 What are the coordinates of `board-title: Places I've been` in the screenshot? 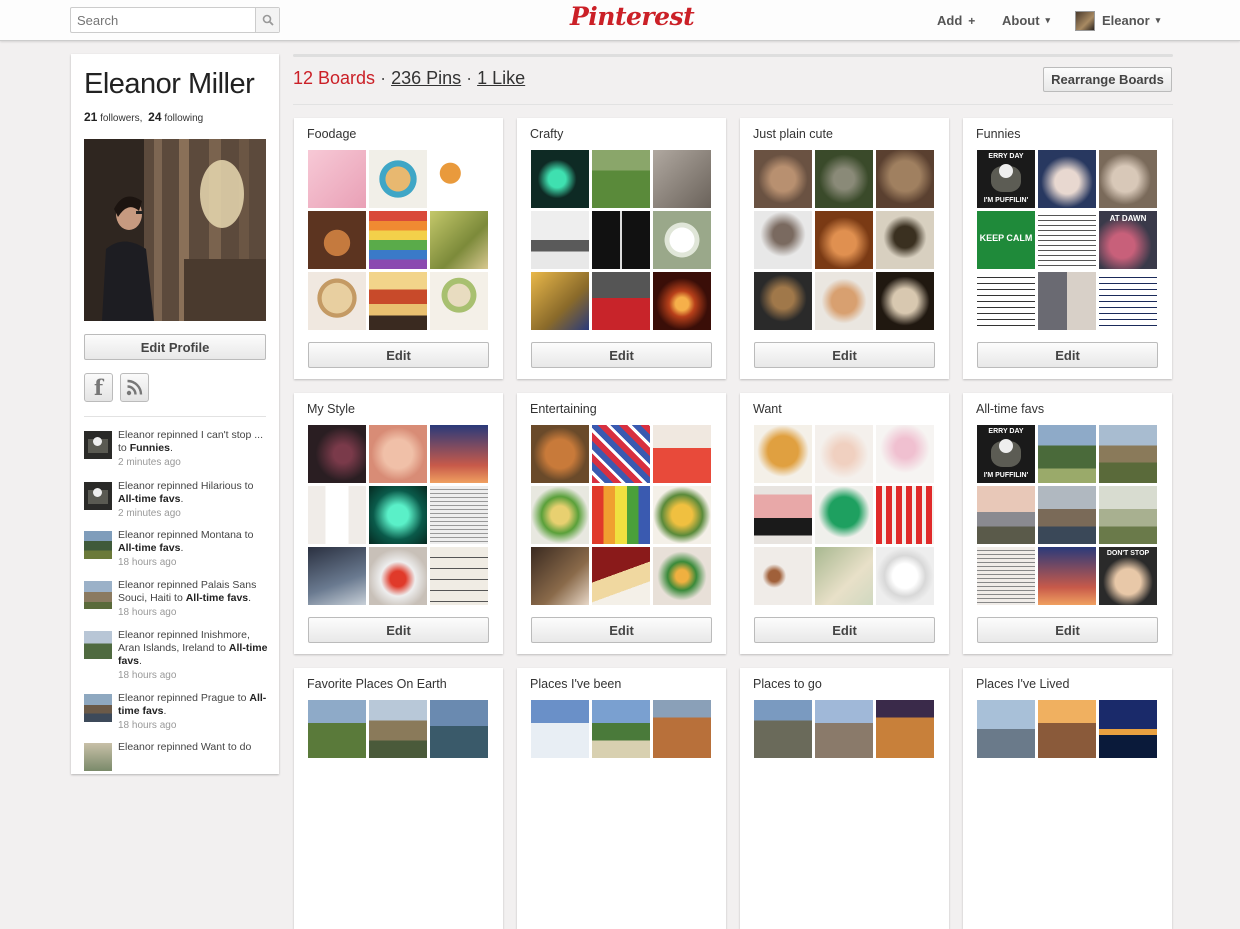 It's located at (575, 684).